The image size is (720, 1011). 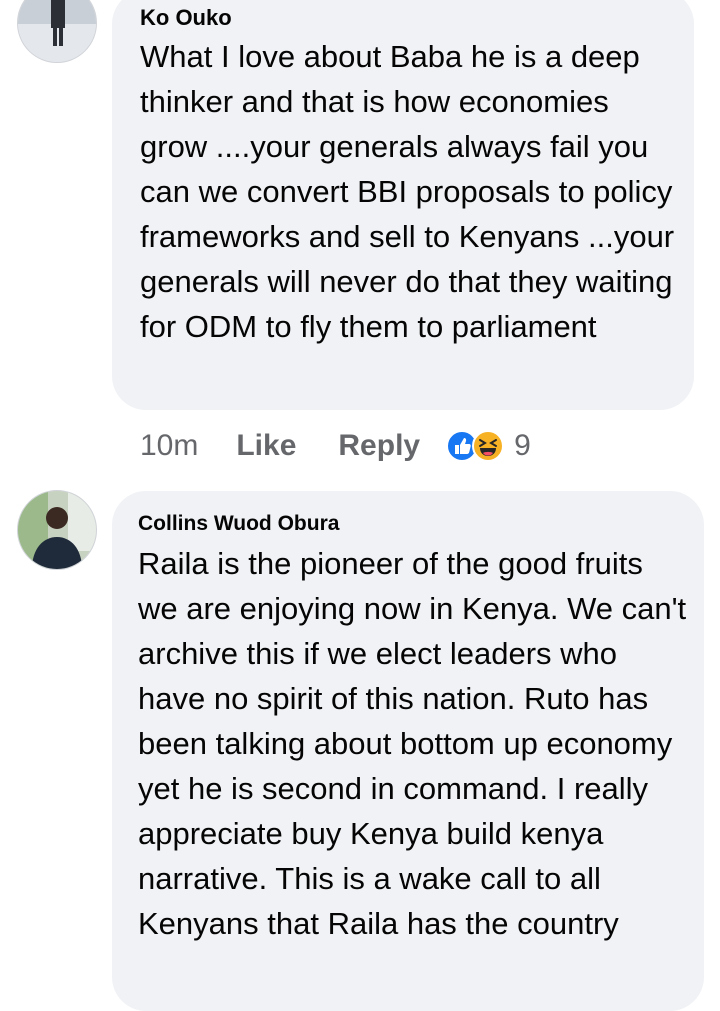 I want to click on haha-icon, so click(x=488, y=446).